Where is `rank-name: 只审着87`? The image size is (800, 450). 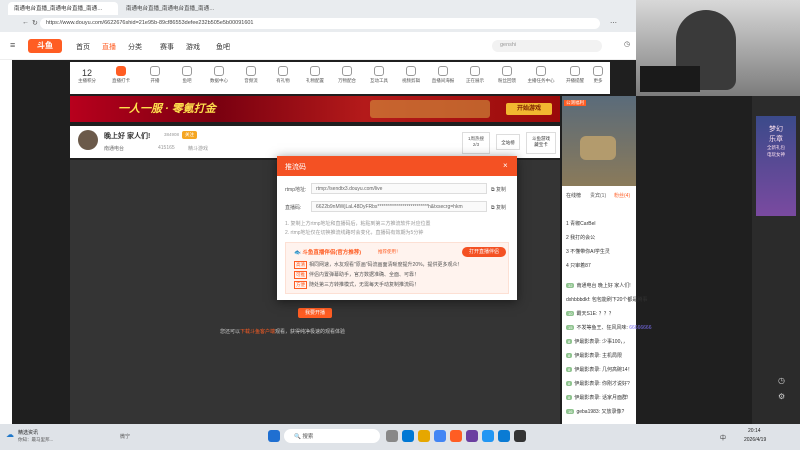 rank-name: 只审着87 is located at coordinates (580, 266).